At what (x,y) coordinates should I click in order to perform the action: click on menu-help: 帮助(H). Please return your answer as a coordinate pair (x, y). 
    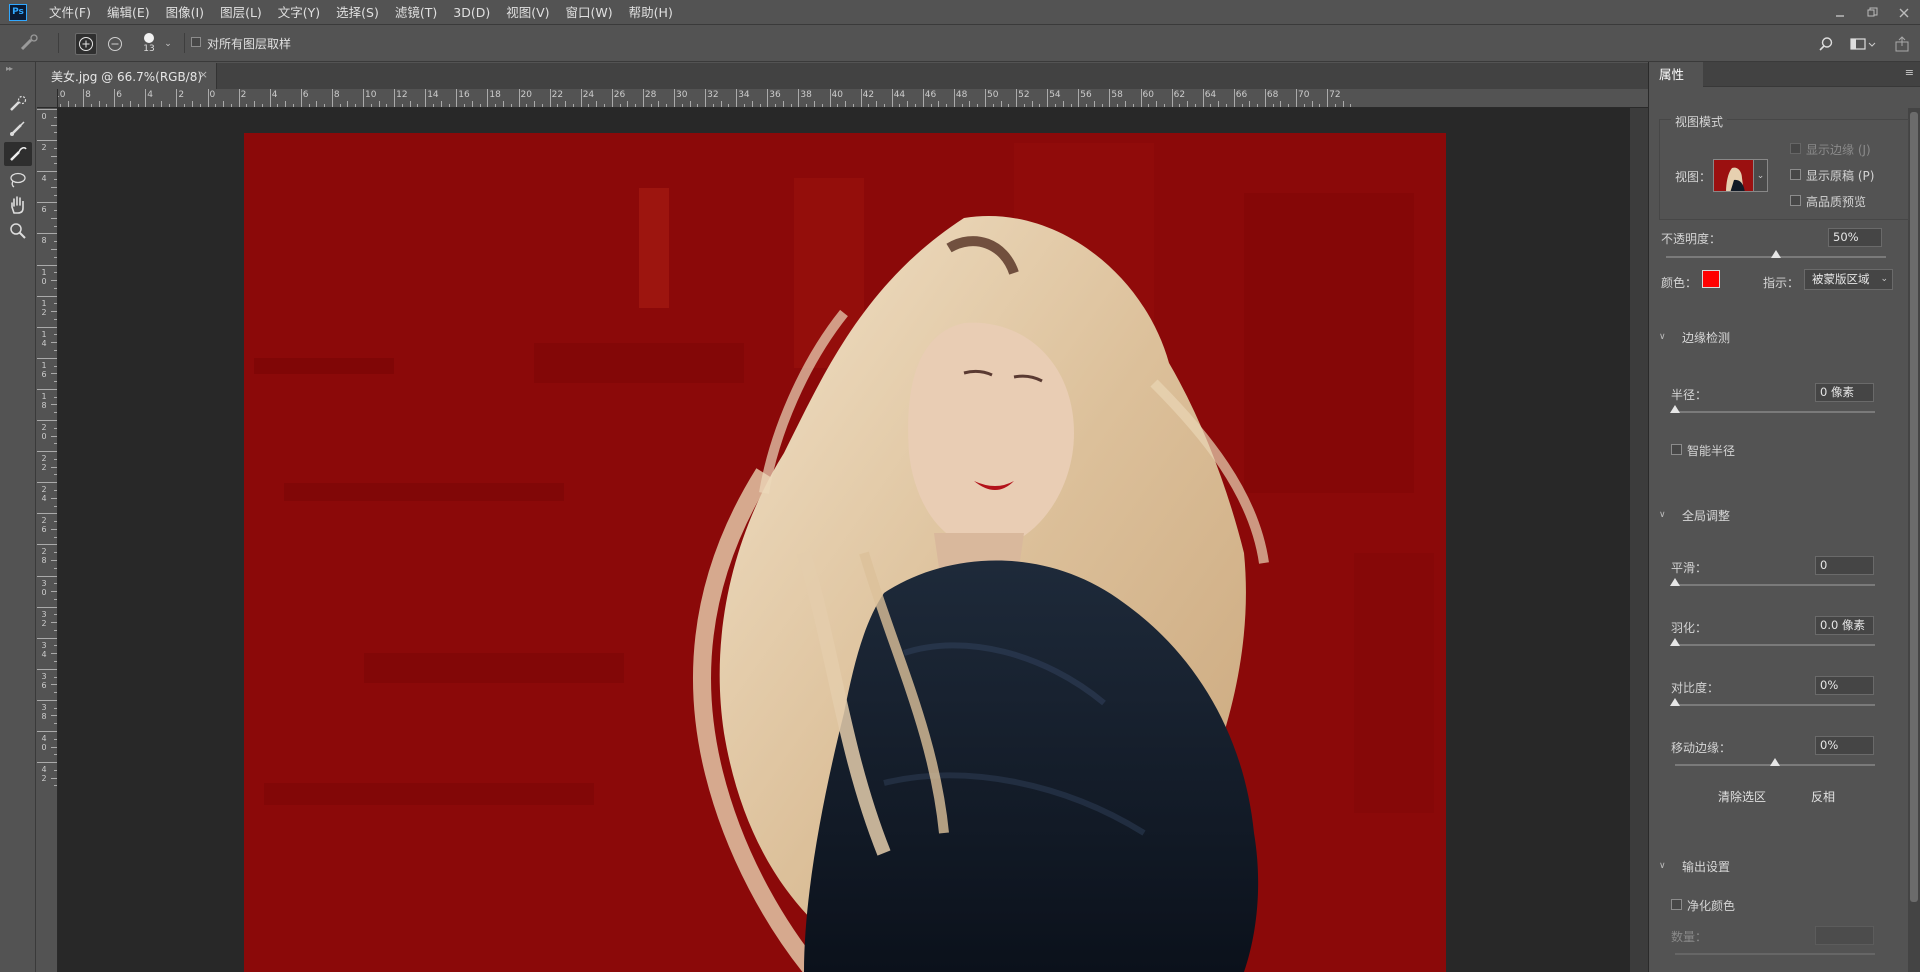
    Looking at the image, I should click on (651, 12).